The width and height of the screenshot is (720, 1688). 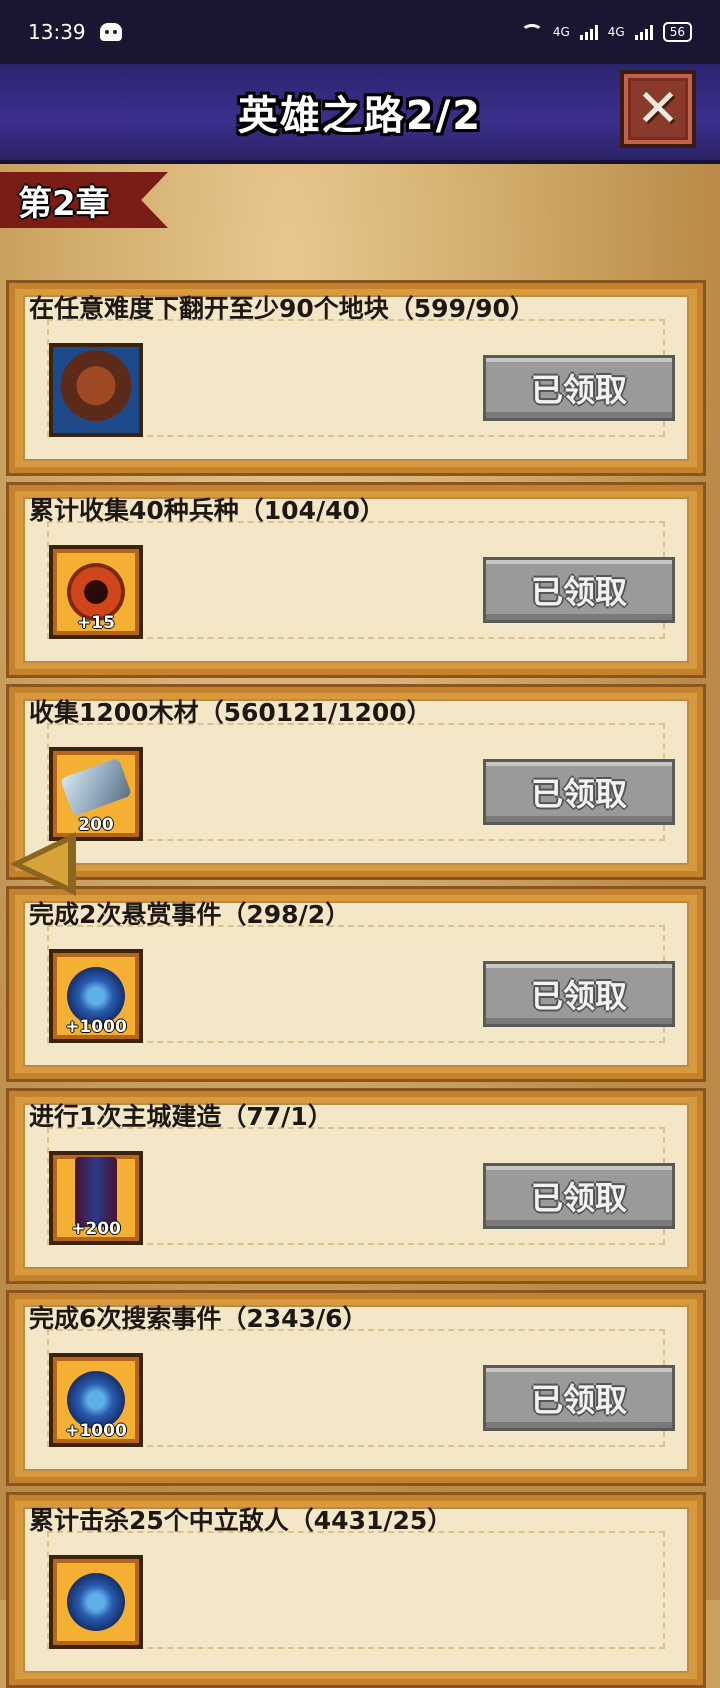 What do you see at coordinates (181, 1116) in the screenshot?
I see `task-description: 进行1次主城建造（77/1）` at bounding box center [181, 1116].